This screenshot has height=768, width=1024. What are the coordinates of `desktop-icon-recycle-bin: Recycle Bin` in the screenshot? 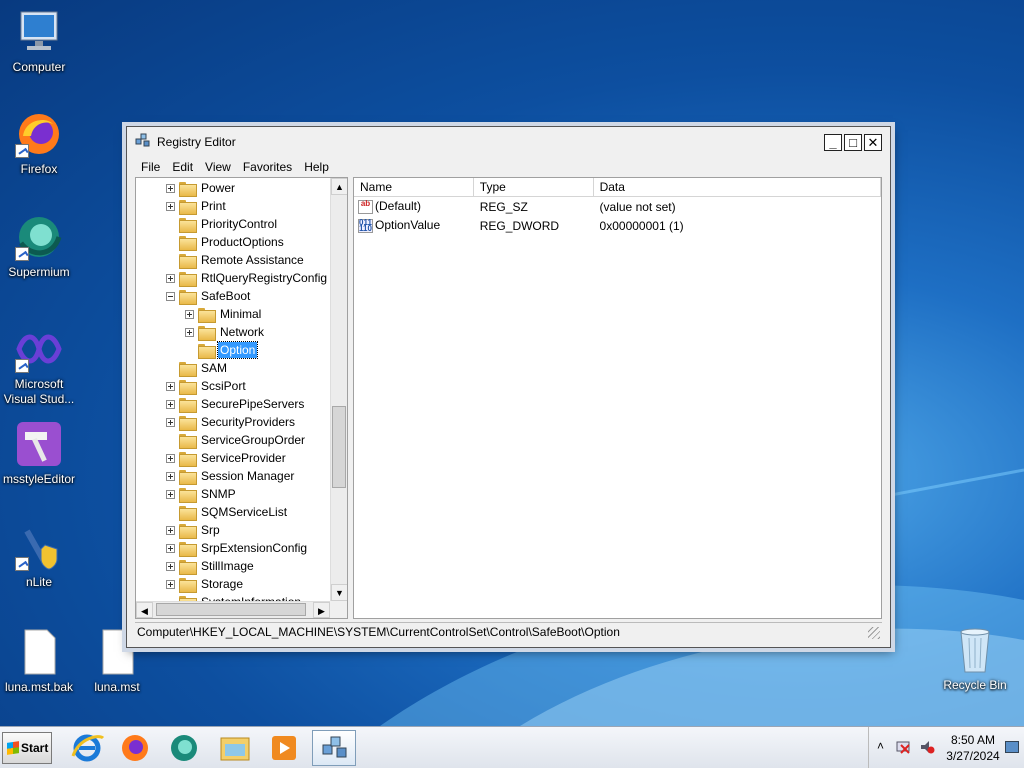 It's located at (975, 659).